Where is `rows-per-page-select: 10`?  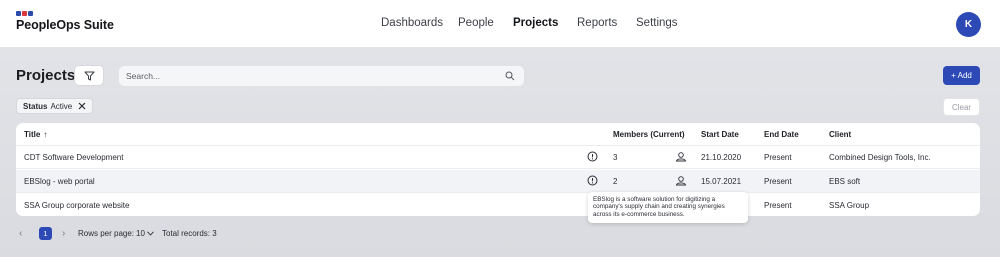
rows-per-page-select: 10 is located at coordinates (145, 233).